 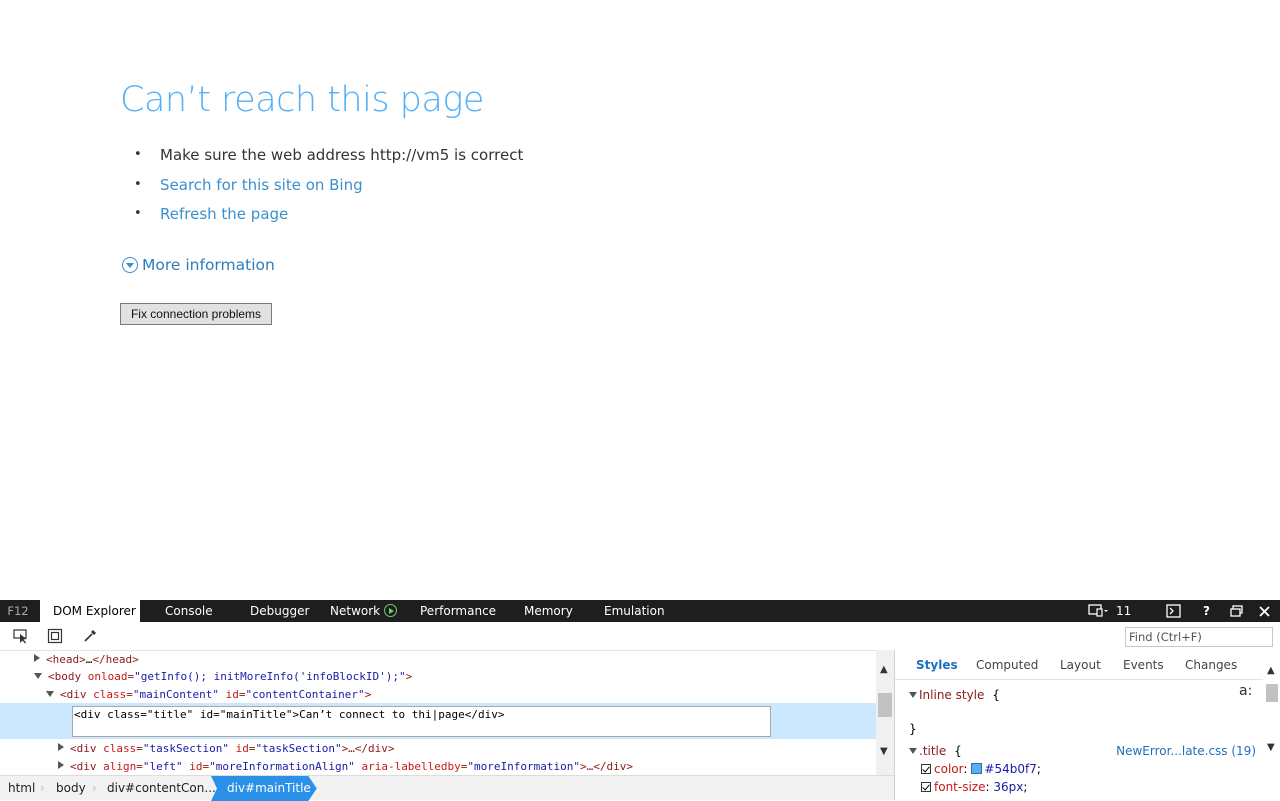 I want to click on highlight-box-icon, so click(x=55, y=636).